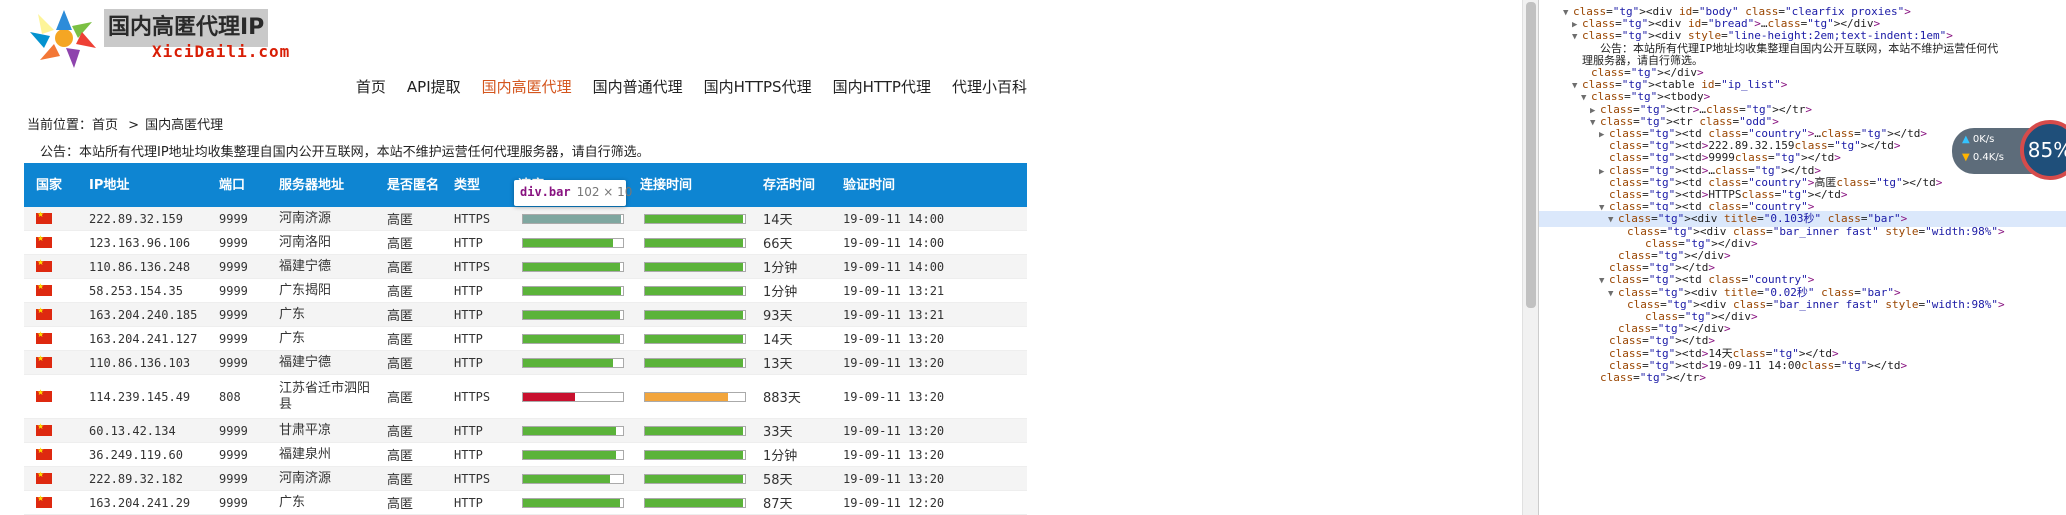 Image resolution: width=2066 pixels, height=515 pixels. What do you see at coordinates (472, 218) in the screenshot?
I see `type-cell: HTTPS` at bounding box center [472, 218].